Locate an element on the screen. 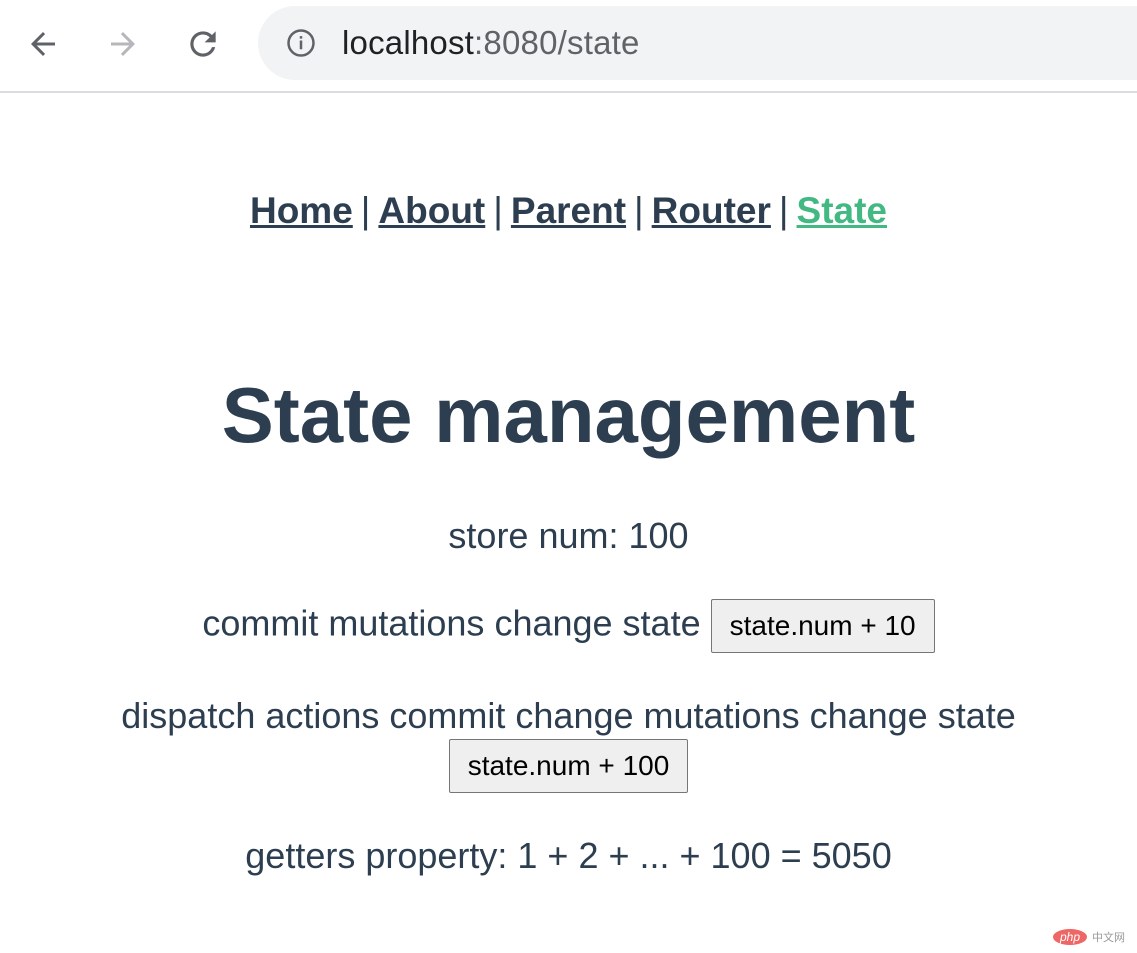 The image size is (1137, 953). url-path: :8080/state is located at coordinates (557, 42).